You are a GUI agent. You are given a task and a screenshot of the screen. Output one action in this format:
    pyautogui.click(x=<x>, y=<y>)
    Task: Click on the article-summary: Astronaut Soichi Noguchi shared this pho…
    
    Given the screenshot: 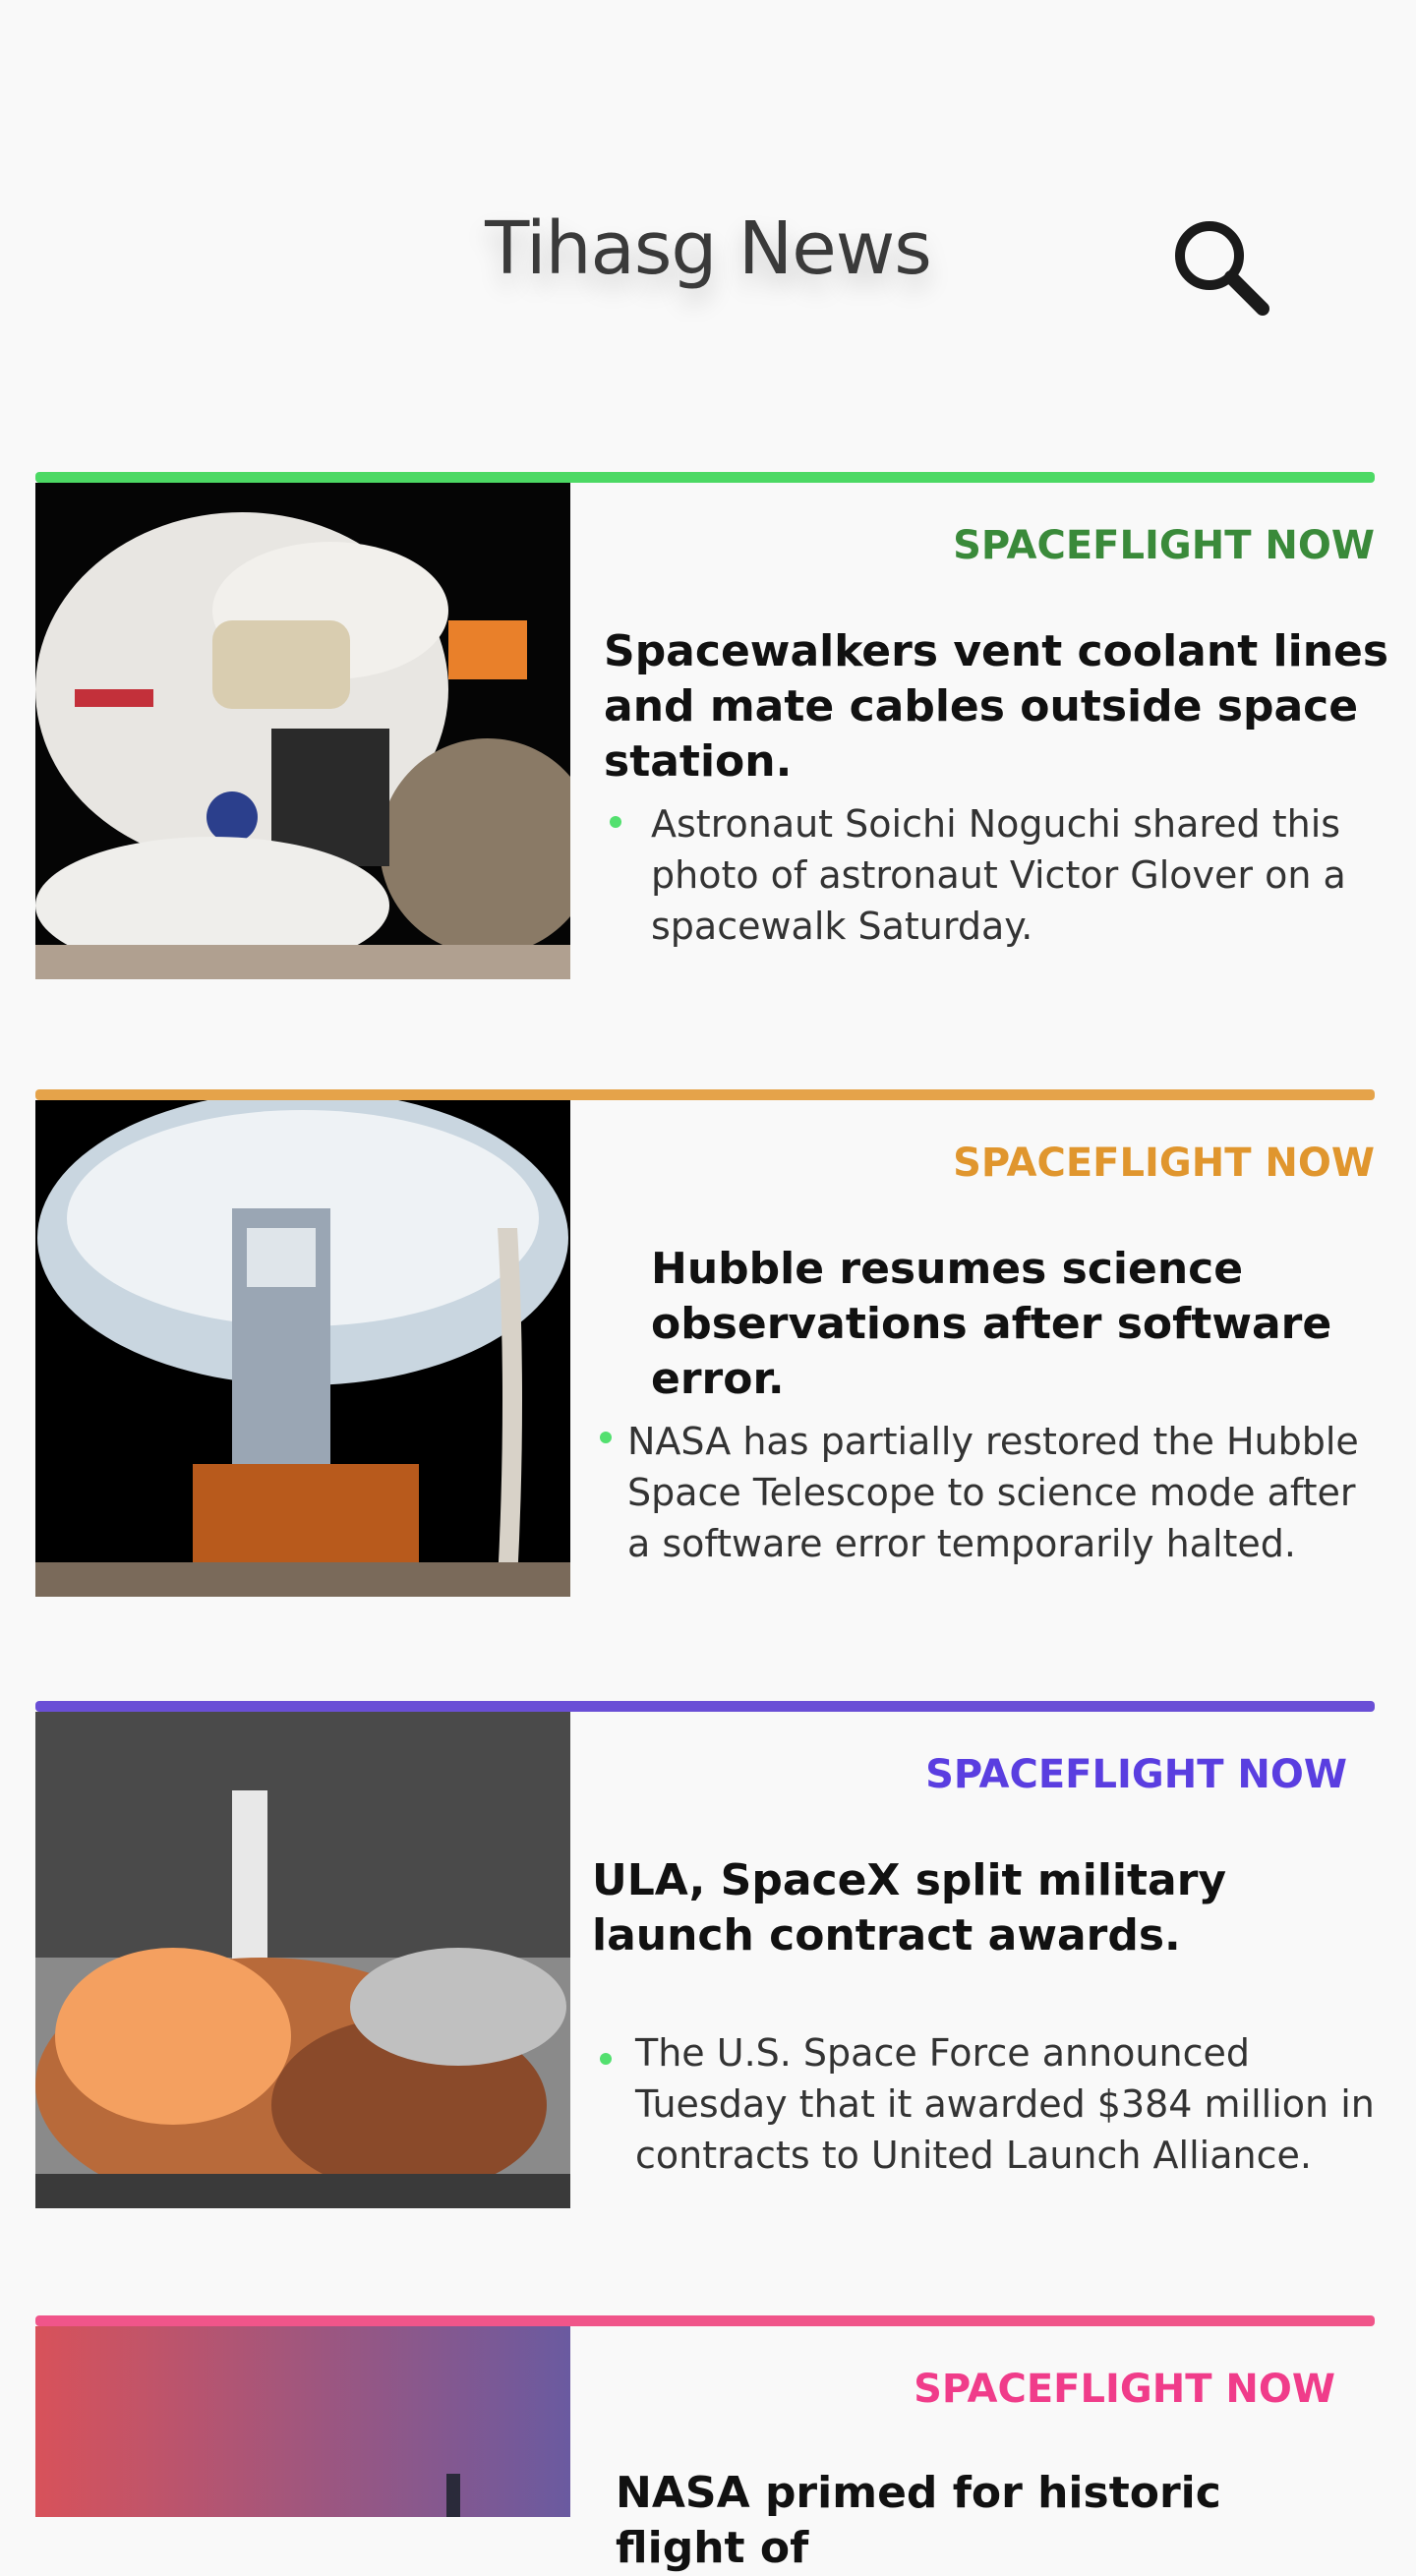 What is the action you would take?
    pyautogui.click(x=998, y=875)
    